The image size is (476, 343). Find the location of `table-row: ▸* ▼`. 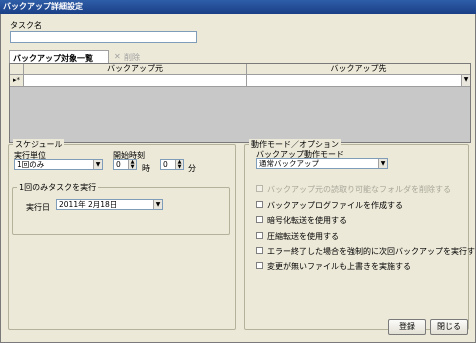

table-row: ▸* ▼ is located at coordinates (240, 81).